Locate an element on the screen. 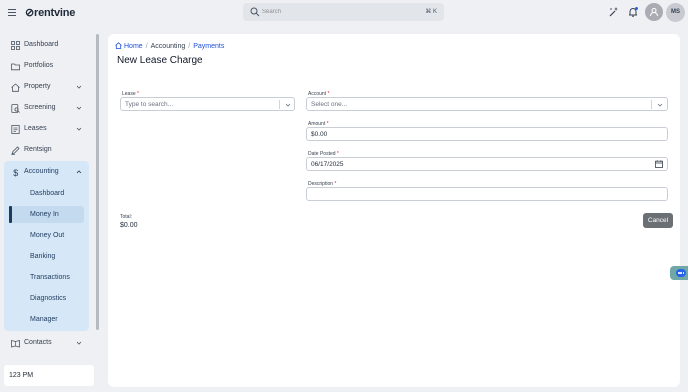 This screenshot has height=392, width=688. subitem-label: Transactions is located at coordinates (50, 277).